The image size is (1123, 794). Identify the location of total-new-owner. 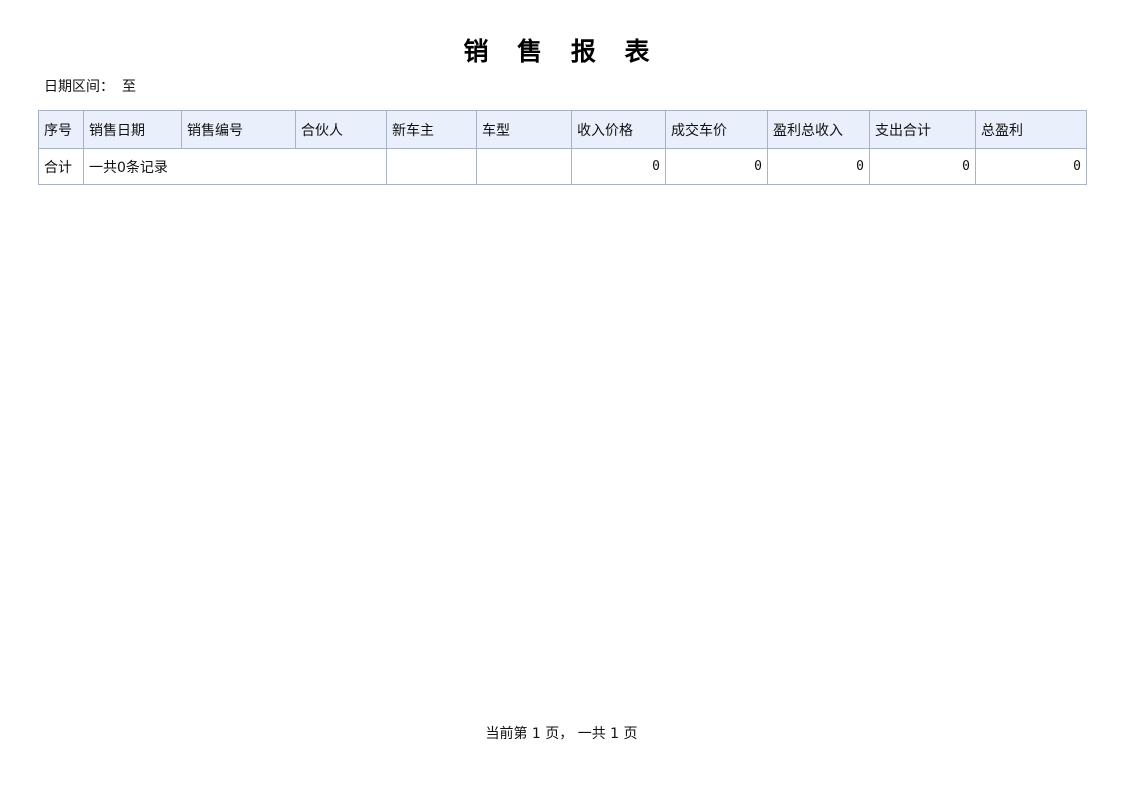
(431, 166).